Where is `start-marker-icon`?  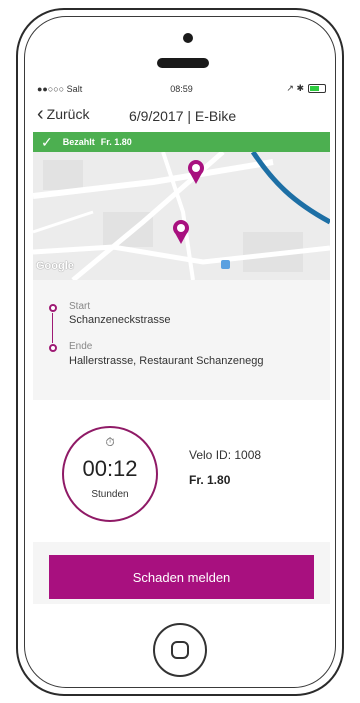 start-marker-icon is located at coordinates (53, 308).